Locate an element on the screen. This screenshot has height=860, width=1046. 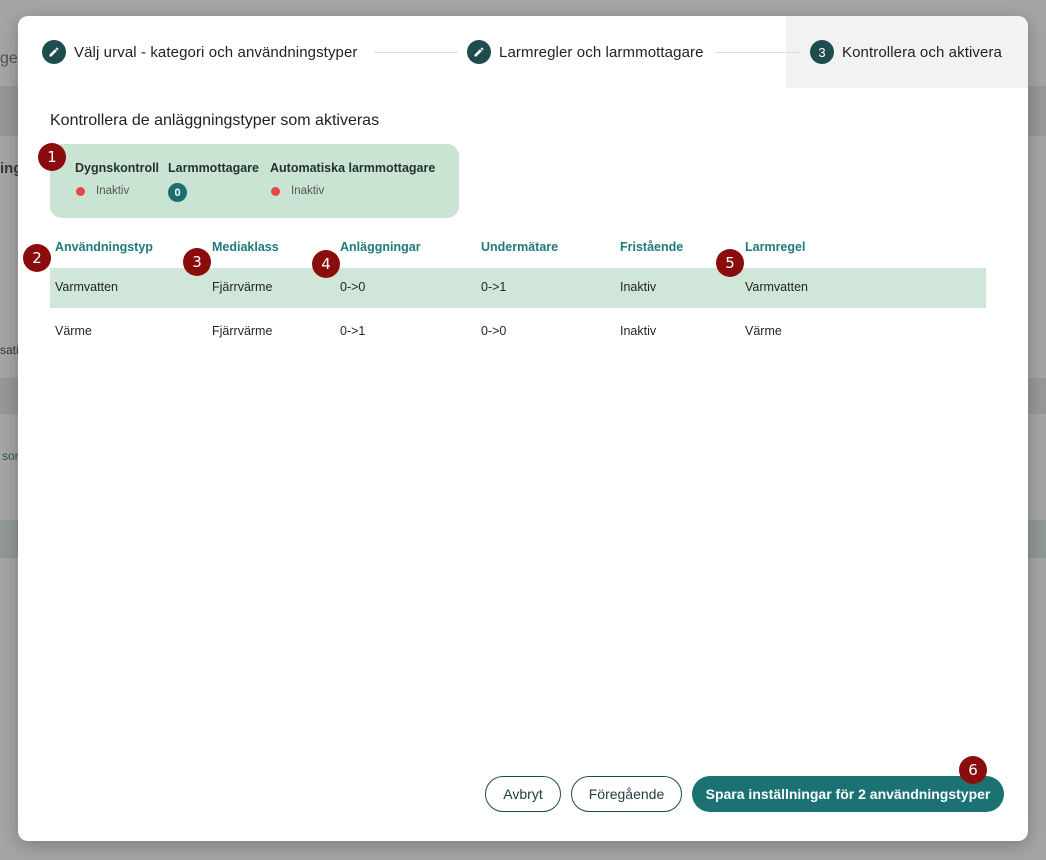
step-label: Kontrollera och aktivera is located at coordinates (922, 52).